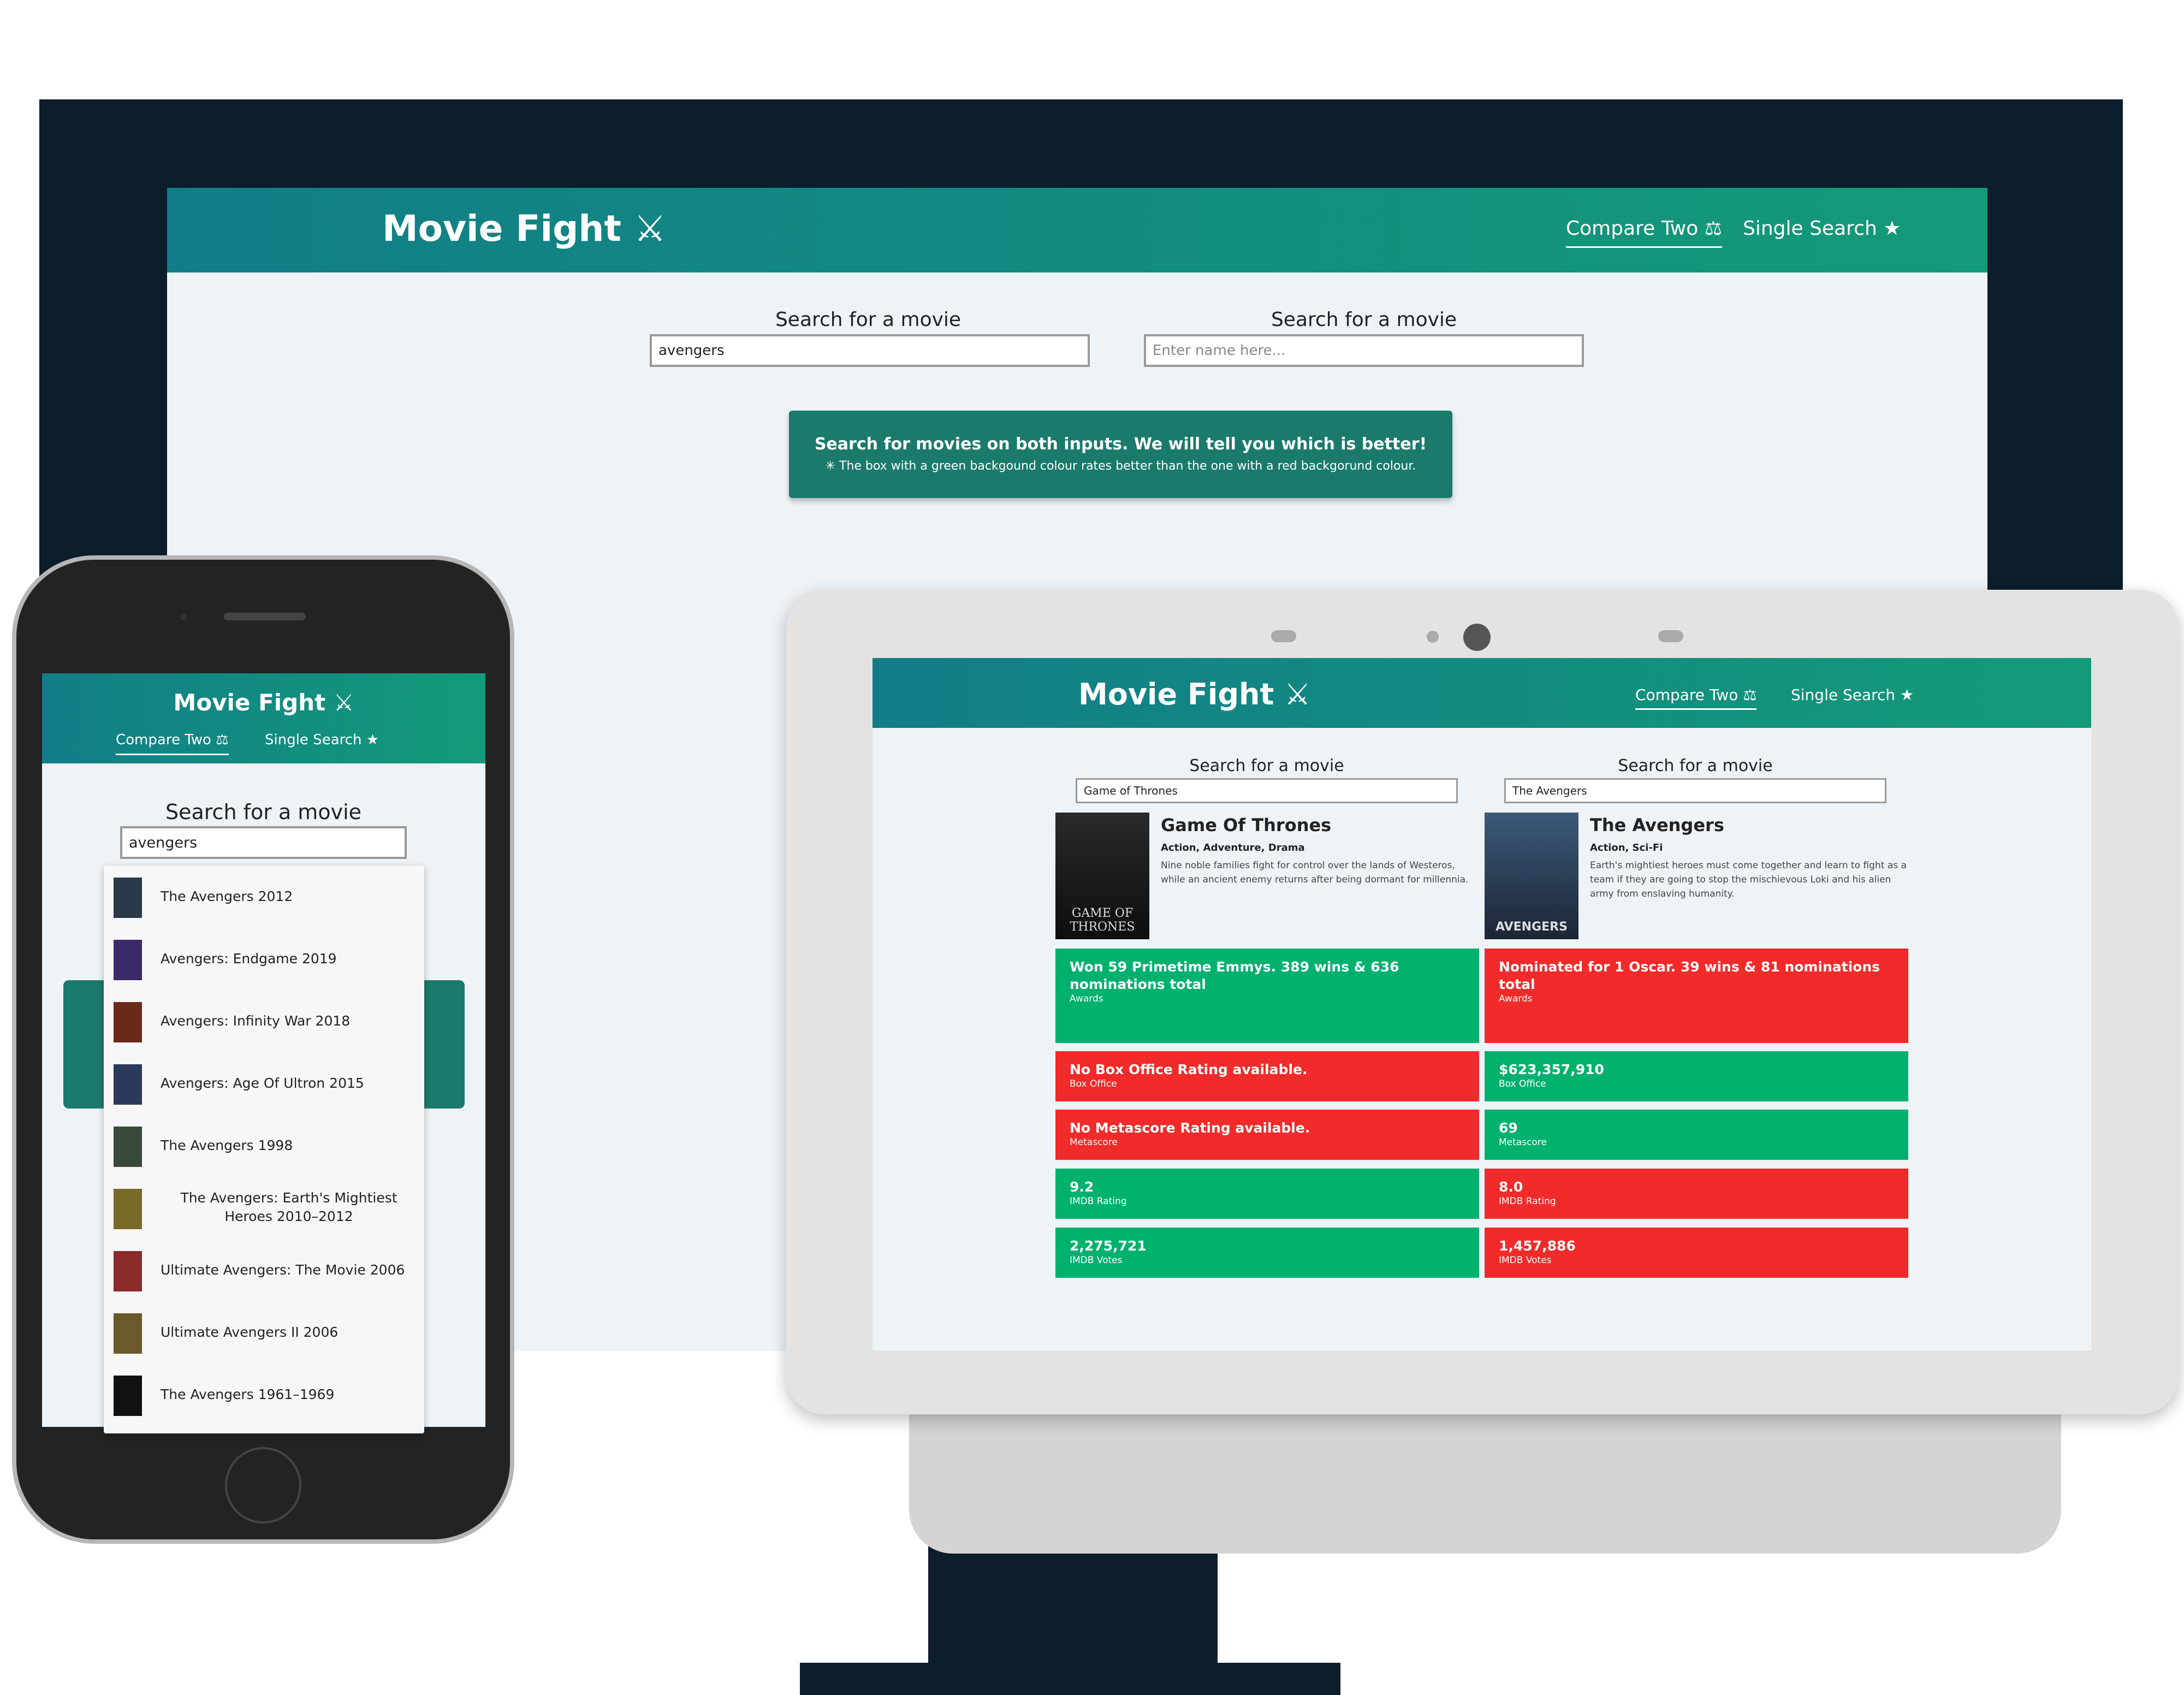 This screenshot has width=2184, height=1695. I want to click on phone-home-button, so click(263, 1485).